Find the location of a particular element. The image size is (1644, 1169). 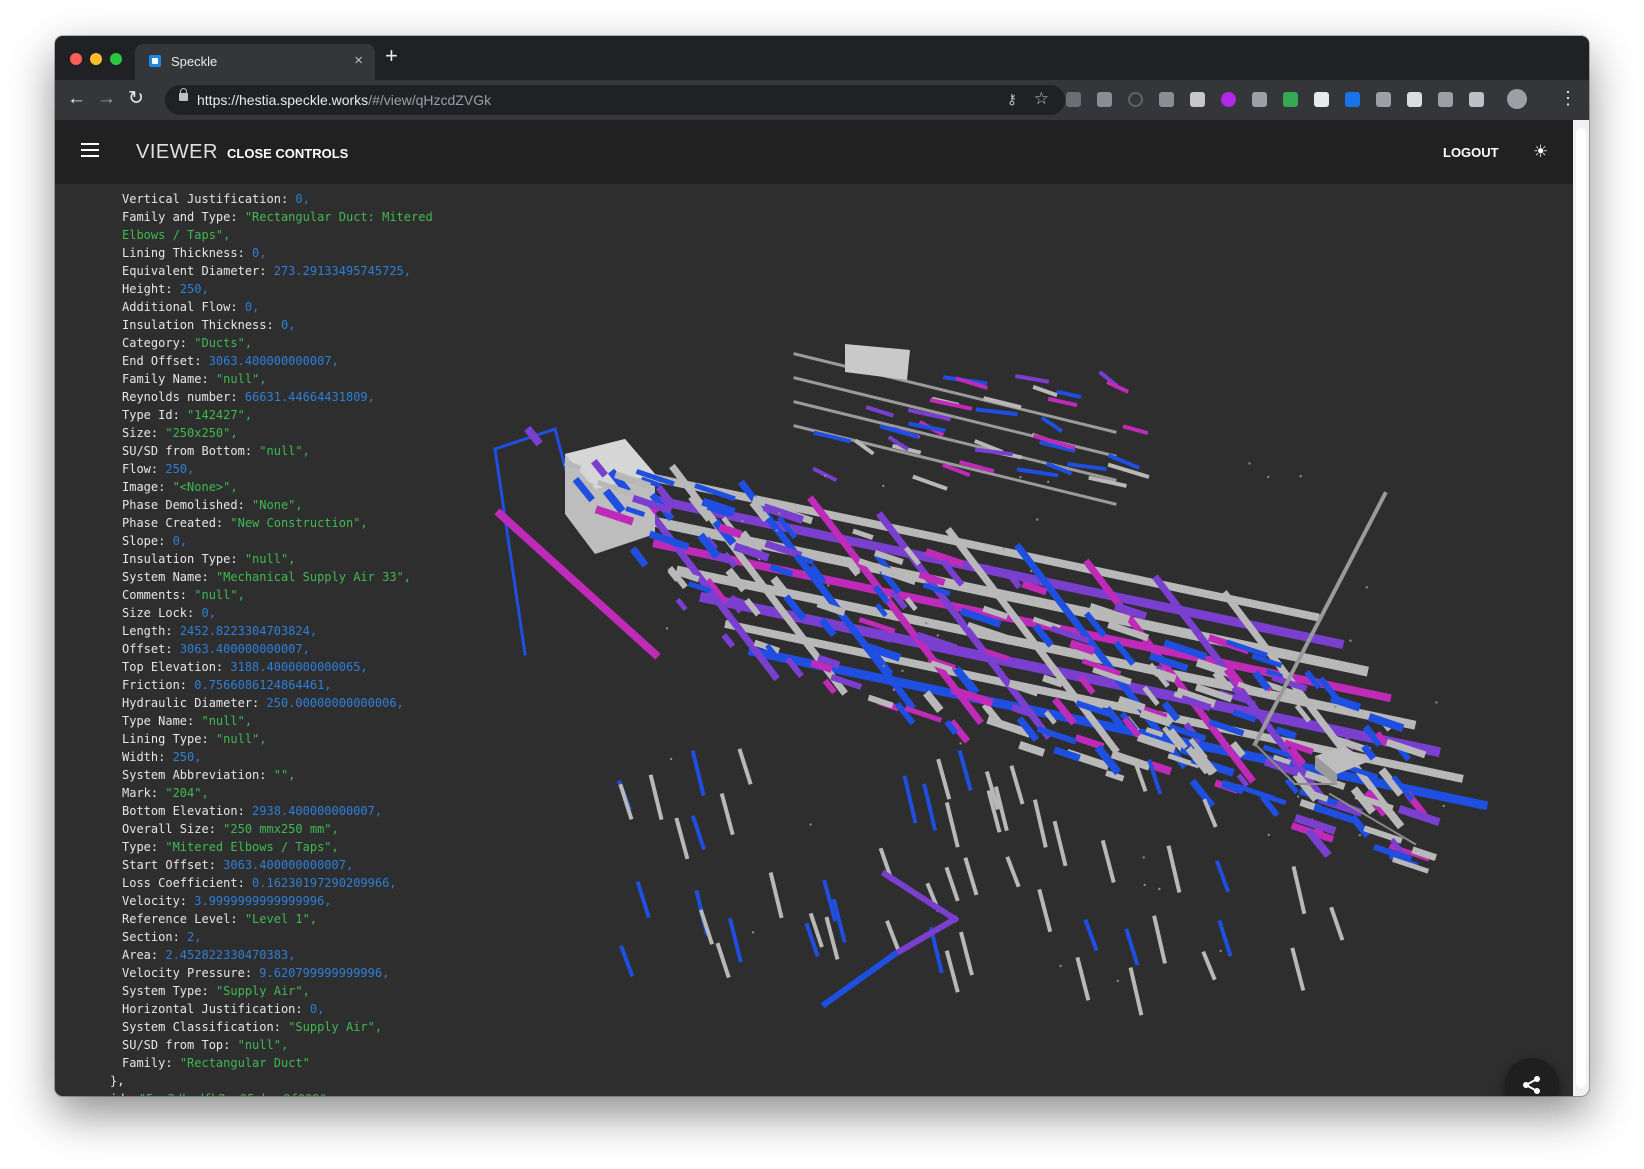

key-icon: ⚷ is located at coordinates (1012, 99).